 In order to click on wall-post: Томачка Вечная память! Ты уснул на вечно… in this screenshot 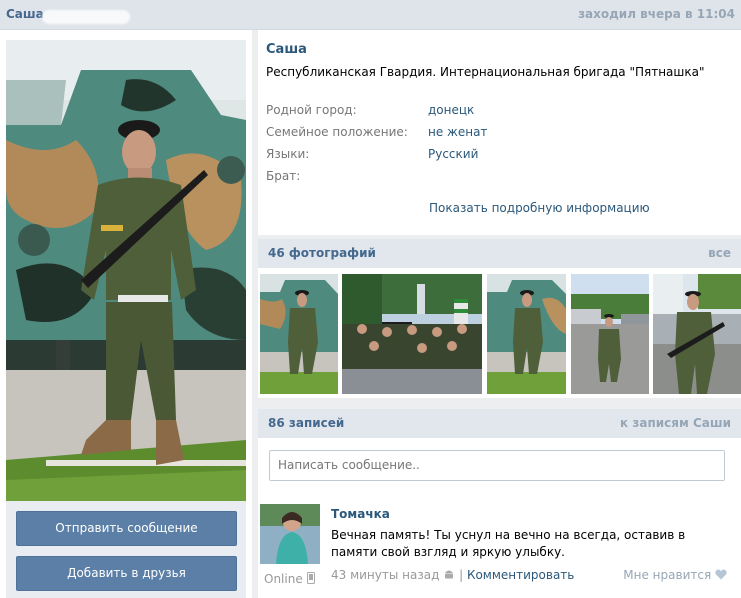, I will do `click(499, 549)`.